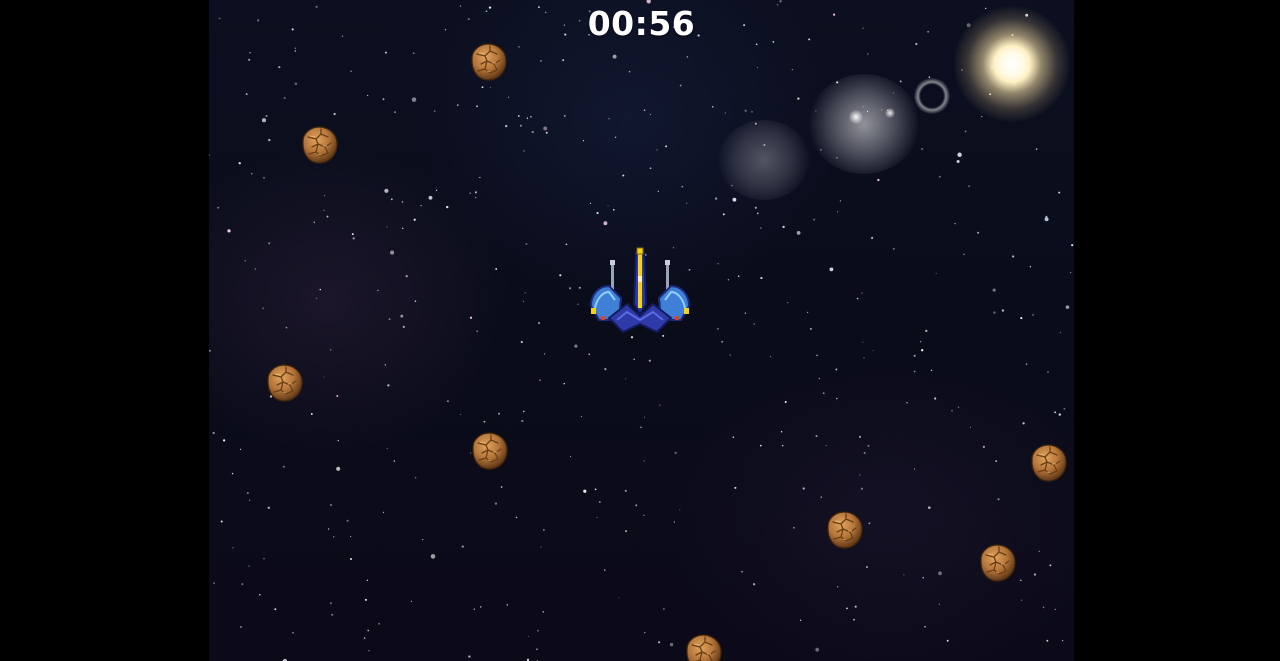  What do you see at coordinates (641, 23) in the screenshot?
I see `game-timer: 00:56` at bounding box center [641, 23].